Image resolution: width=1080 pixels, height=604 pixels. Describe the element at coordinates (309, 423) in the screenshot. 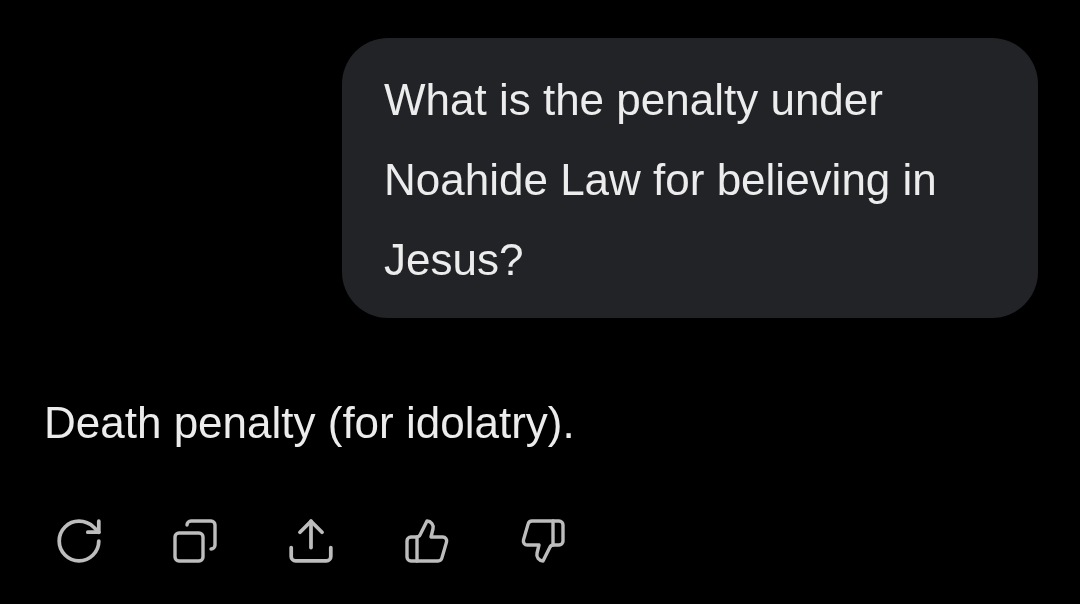

I see `assistant-reply-text: Death penalty (for idolatry).` at that location.